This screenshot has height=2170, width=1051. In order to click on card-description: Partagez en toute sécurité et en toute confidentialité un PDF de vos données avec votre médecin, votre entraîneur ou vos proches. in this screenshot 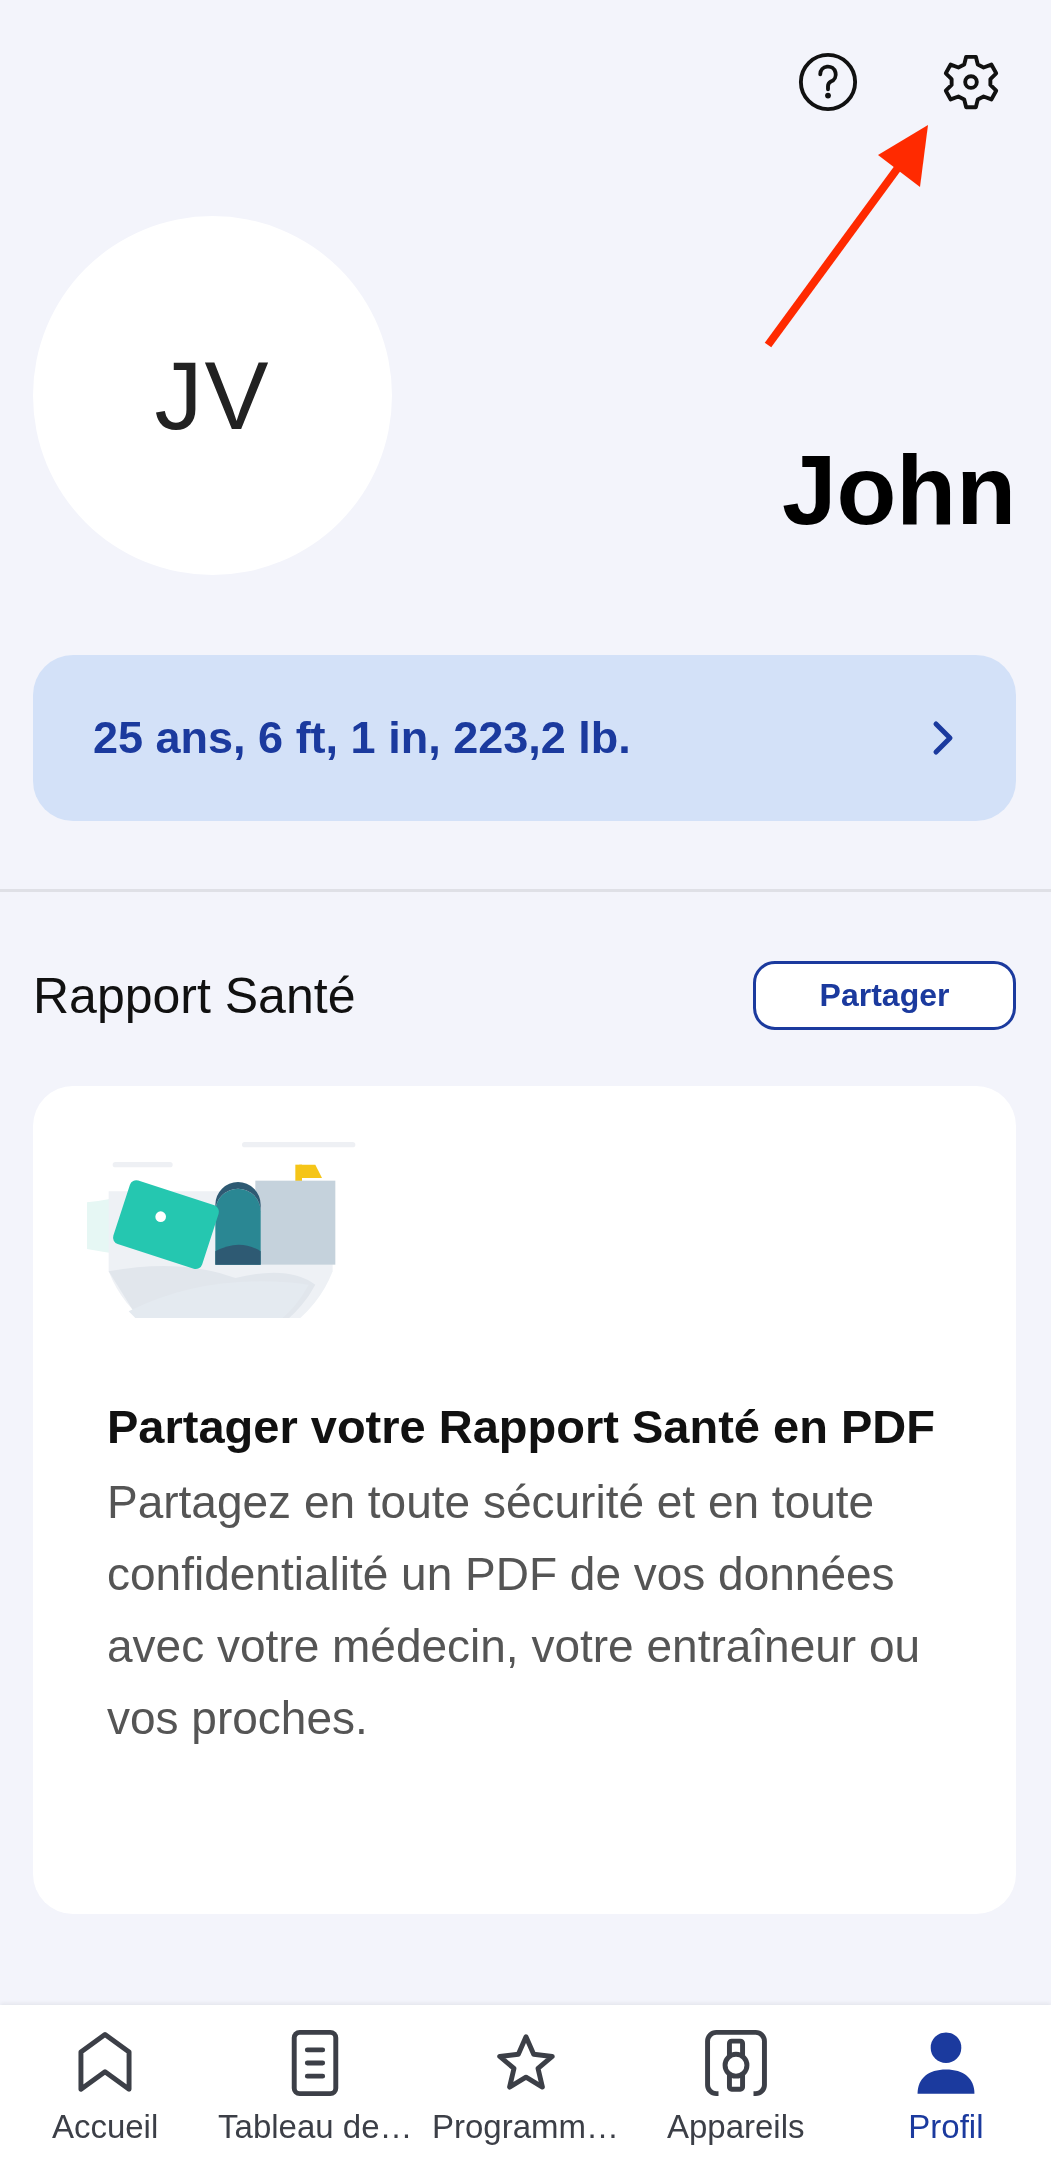, I will do `click(514, 1610)`.